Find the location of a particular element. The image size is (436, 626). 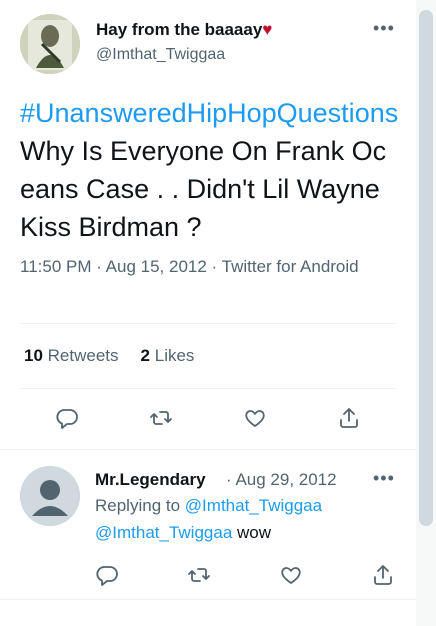

replying-to-mention: @Imthat_Twiggaa is located at coordinates (253, 505).